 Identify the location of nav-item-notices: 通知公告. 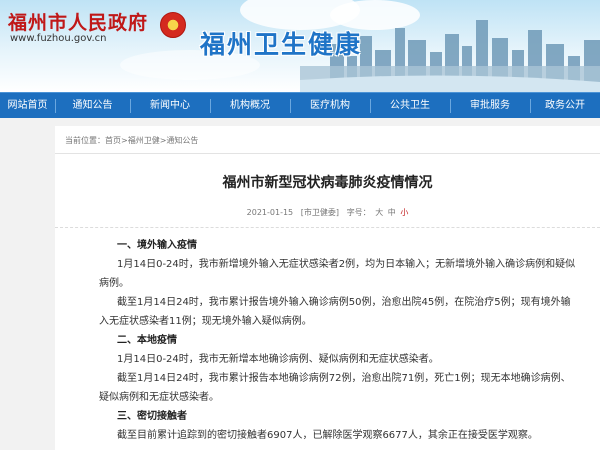
(92, 106).